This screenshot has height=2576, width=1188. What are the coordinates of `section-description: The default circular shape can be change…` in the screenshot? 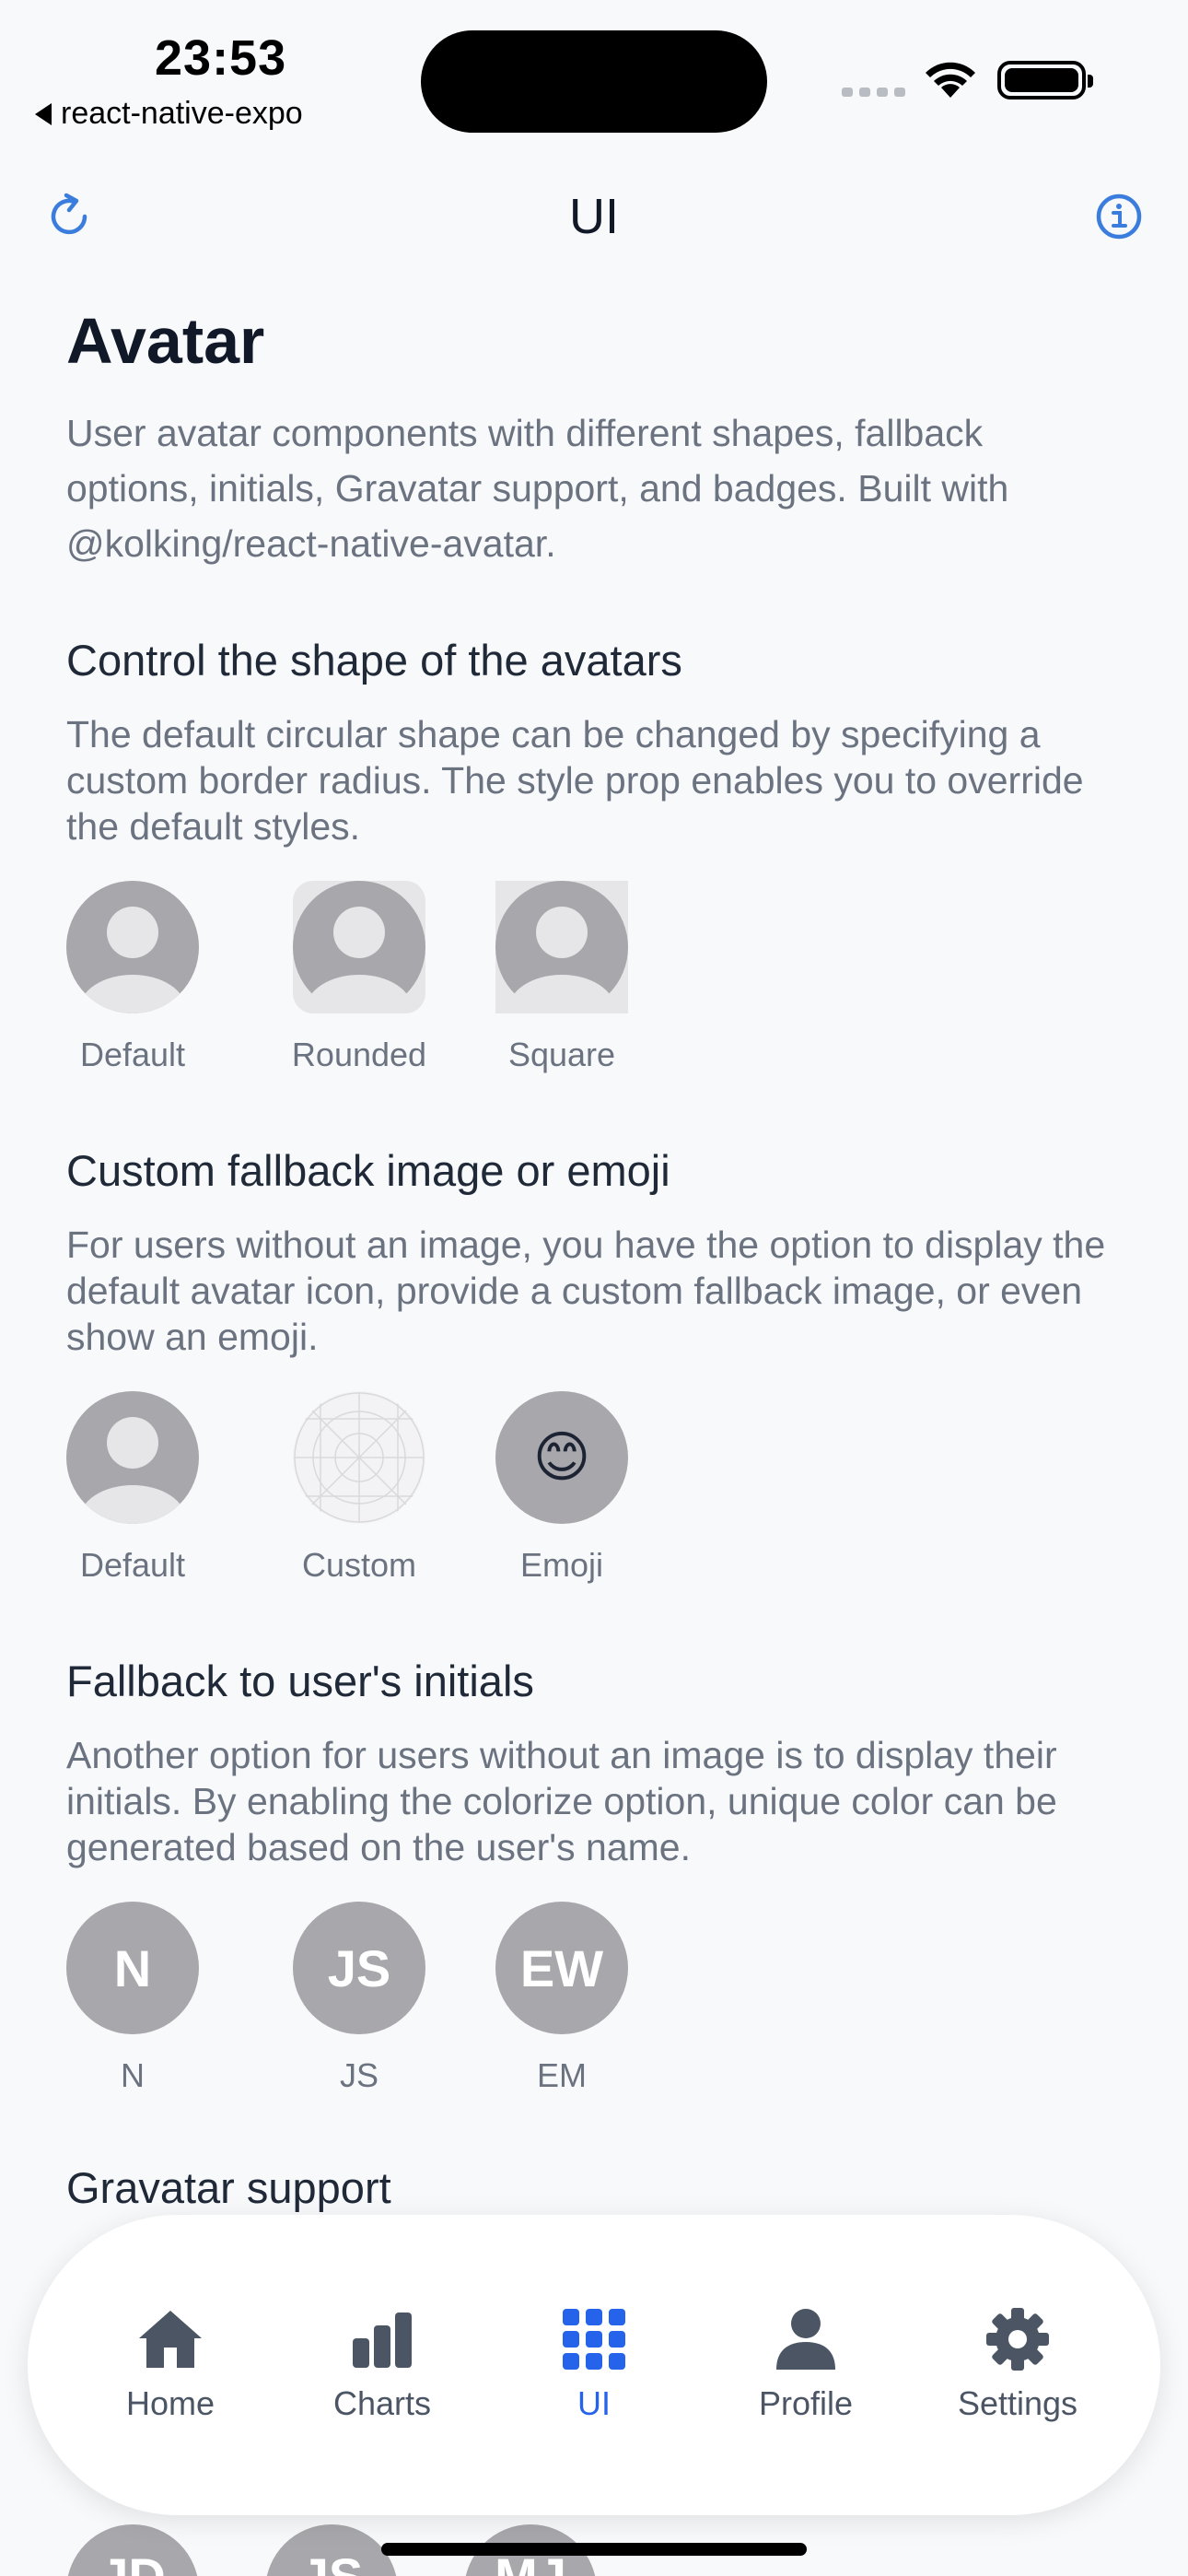 It's located at (575, 780).